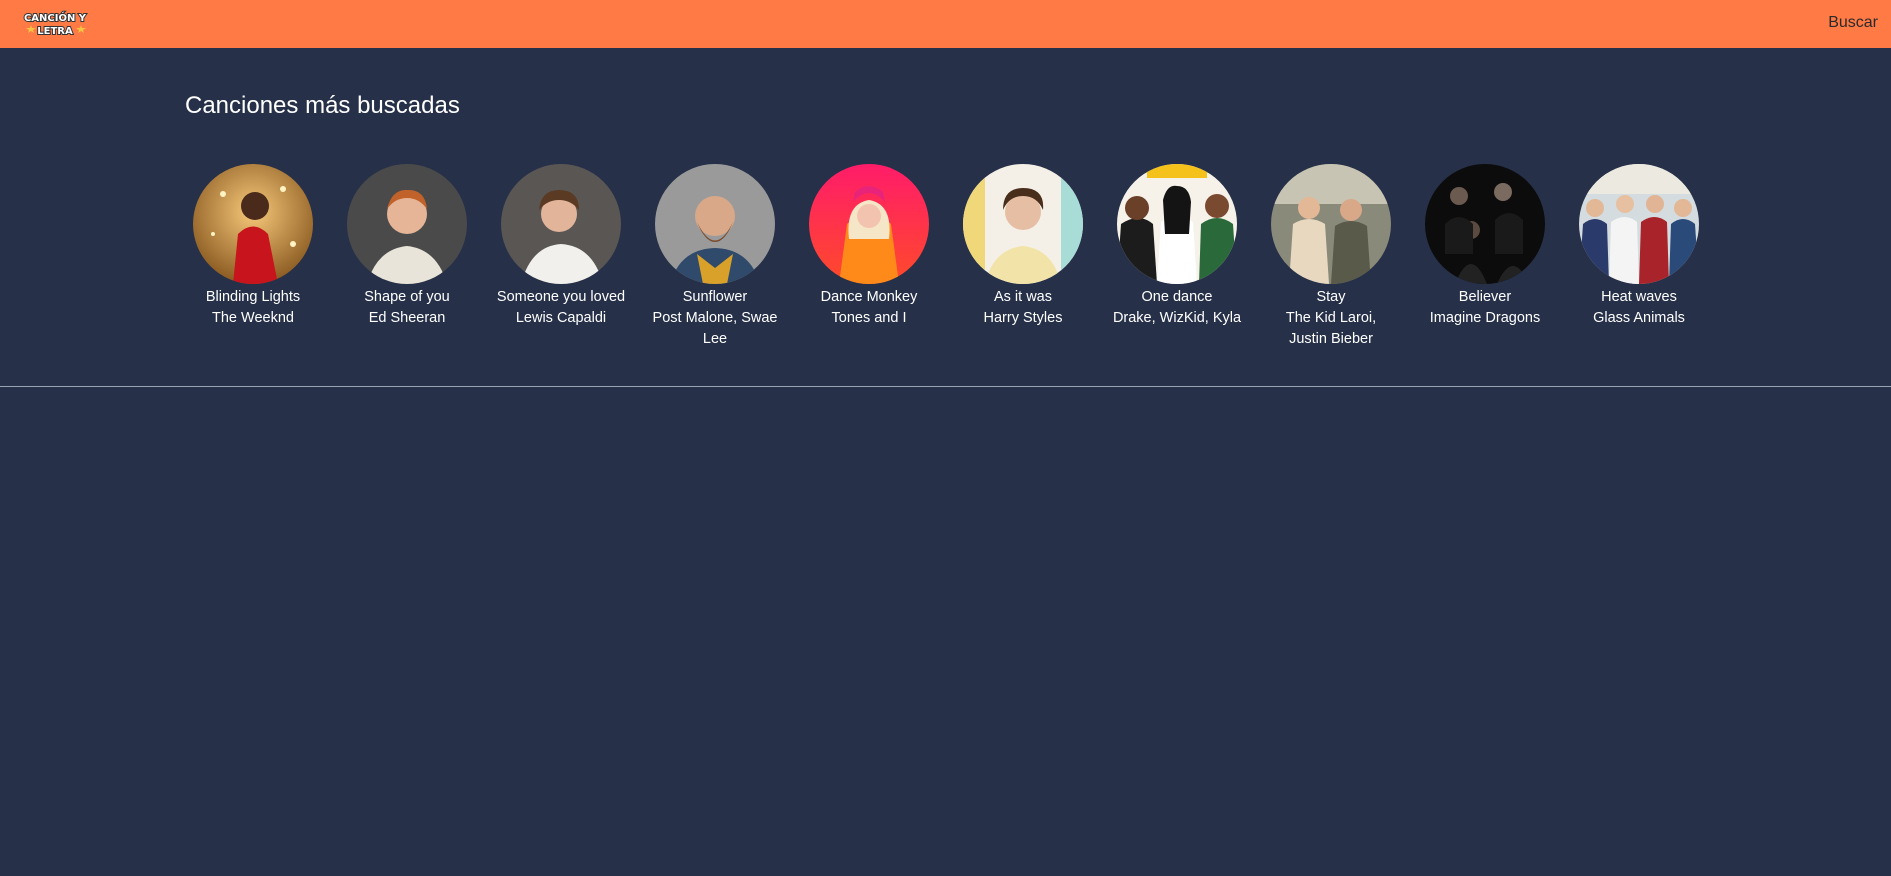 The image size is (1891, 876). I want to click on song-title: Stay, so click(1331, 297).